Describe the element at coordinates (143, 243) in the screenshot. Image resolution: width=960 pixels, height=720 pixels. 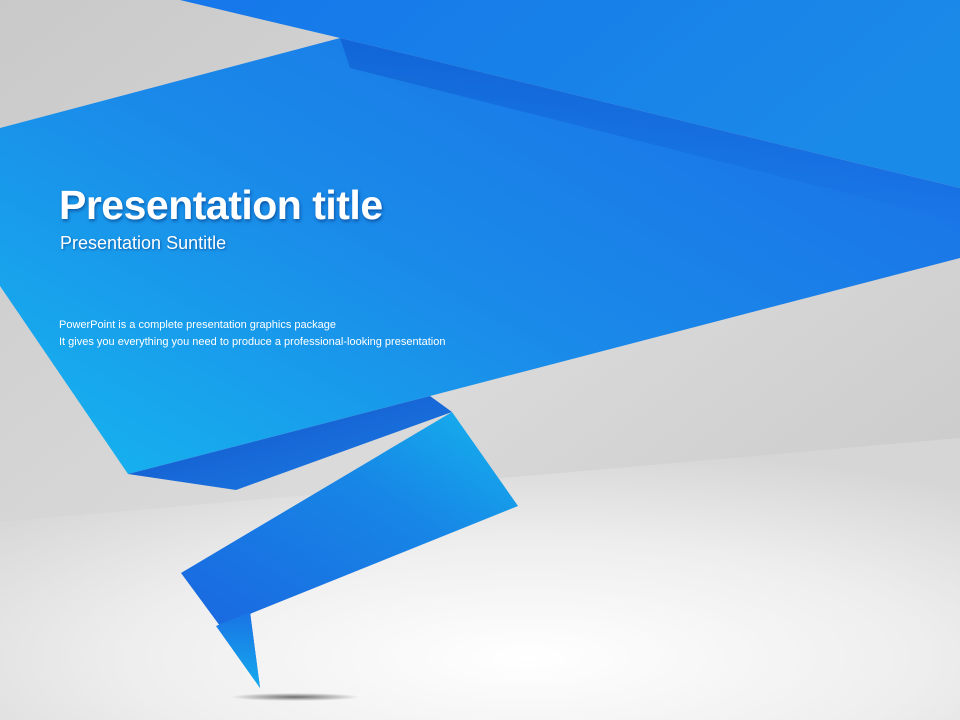
I see `slide-subtitle: Presentation Suntitle` at that location.